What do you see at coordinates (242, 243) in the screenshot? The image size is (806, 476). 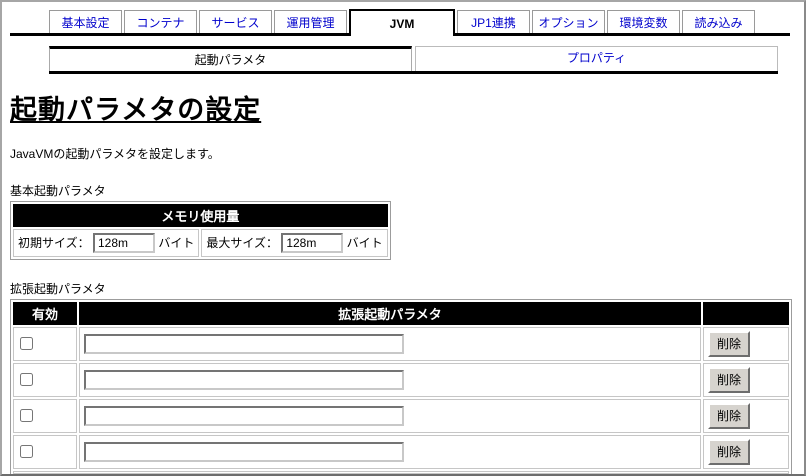 I see `max-size-label: 最大サイズ：` at bounding box center [242, 243].